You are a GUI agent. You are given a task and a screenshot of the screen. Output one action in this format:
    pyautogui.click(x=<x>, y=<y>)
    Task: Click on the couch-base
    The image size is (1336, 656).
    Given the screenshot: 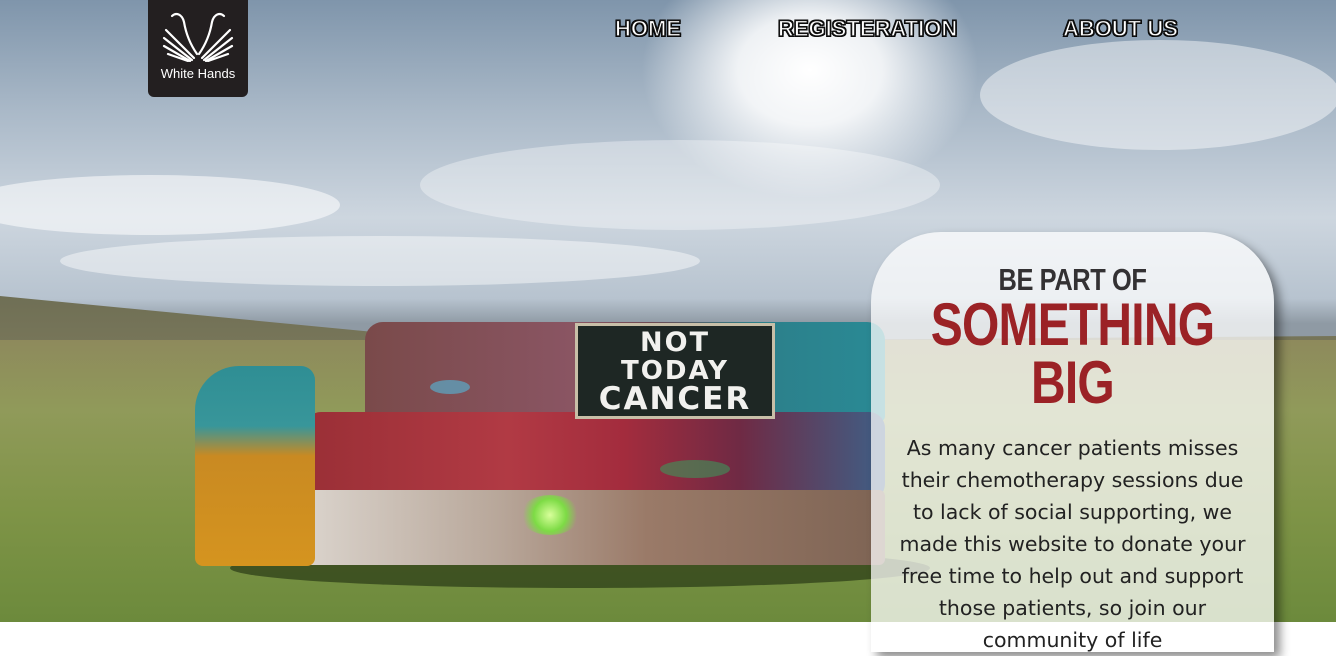 What is the action you would take?
    pyautogui.click(x=587, y=527)
    